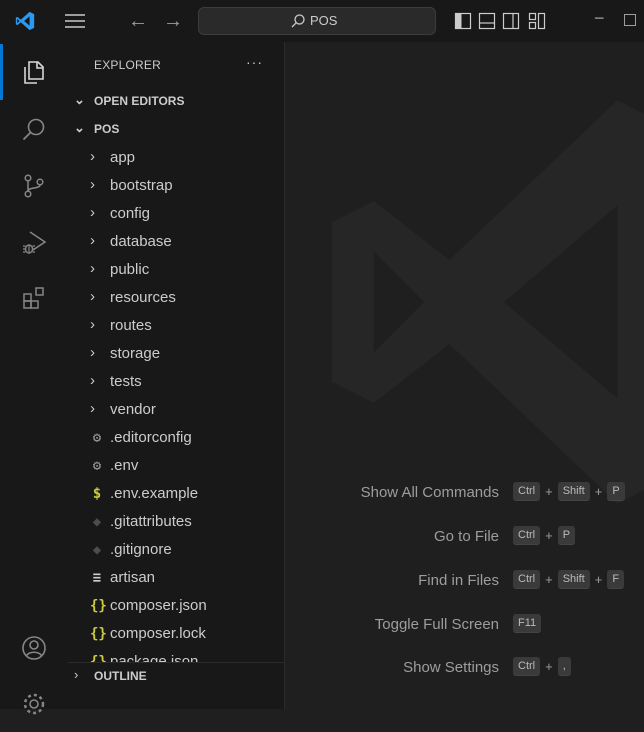 Image resolution: width=644 pixels, height=732 pixels. What do you see at coordinates (176, 270) in the screenshot?
I see `folder-item: › public` at bounding box center [176, 270].